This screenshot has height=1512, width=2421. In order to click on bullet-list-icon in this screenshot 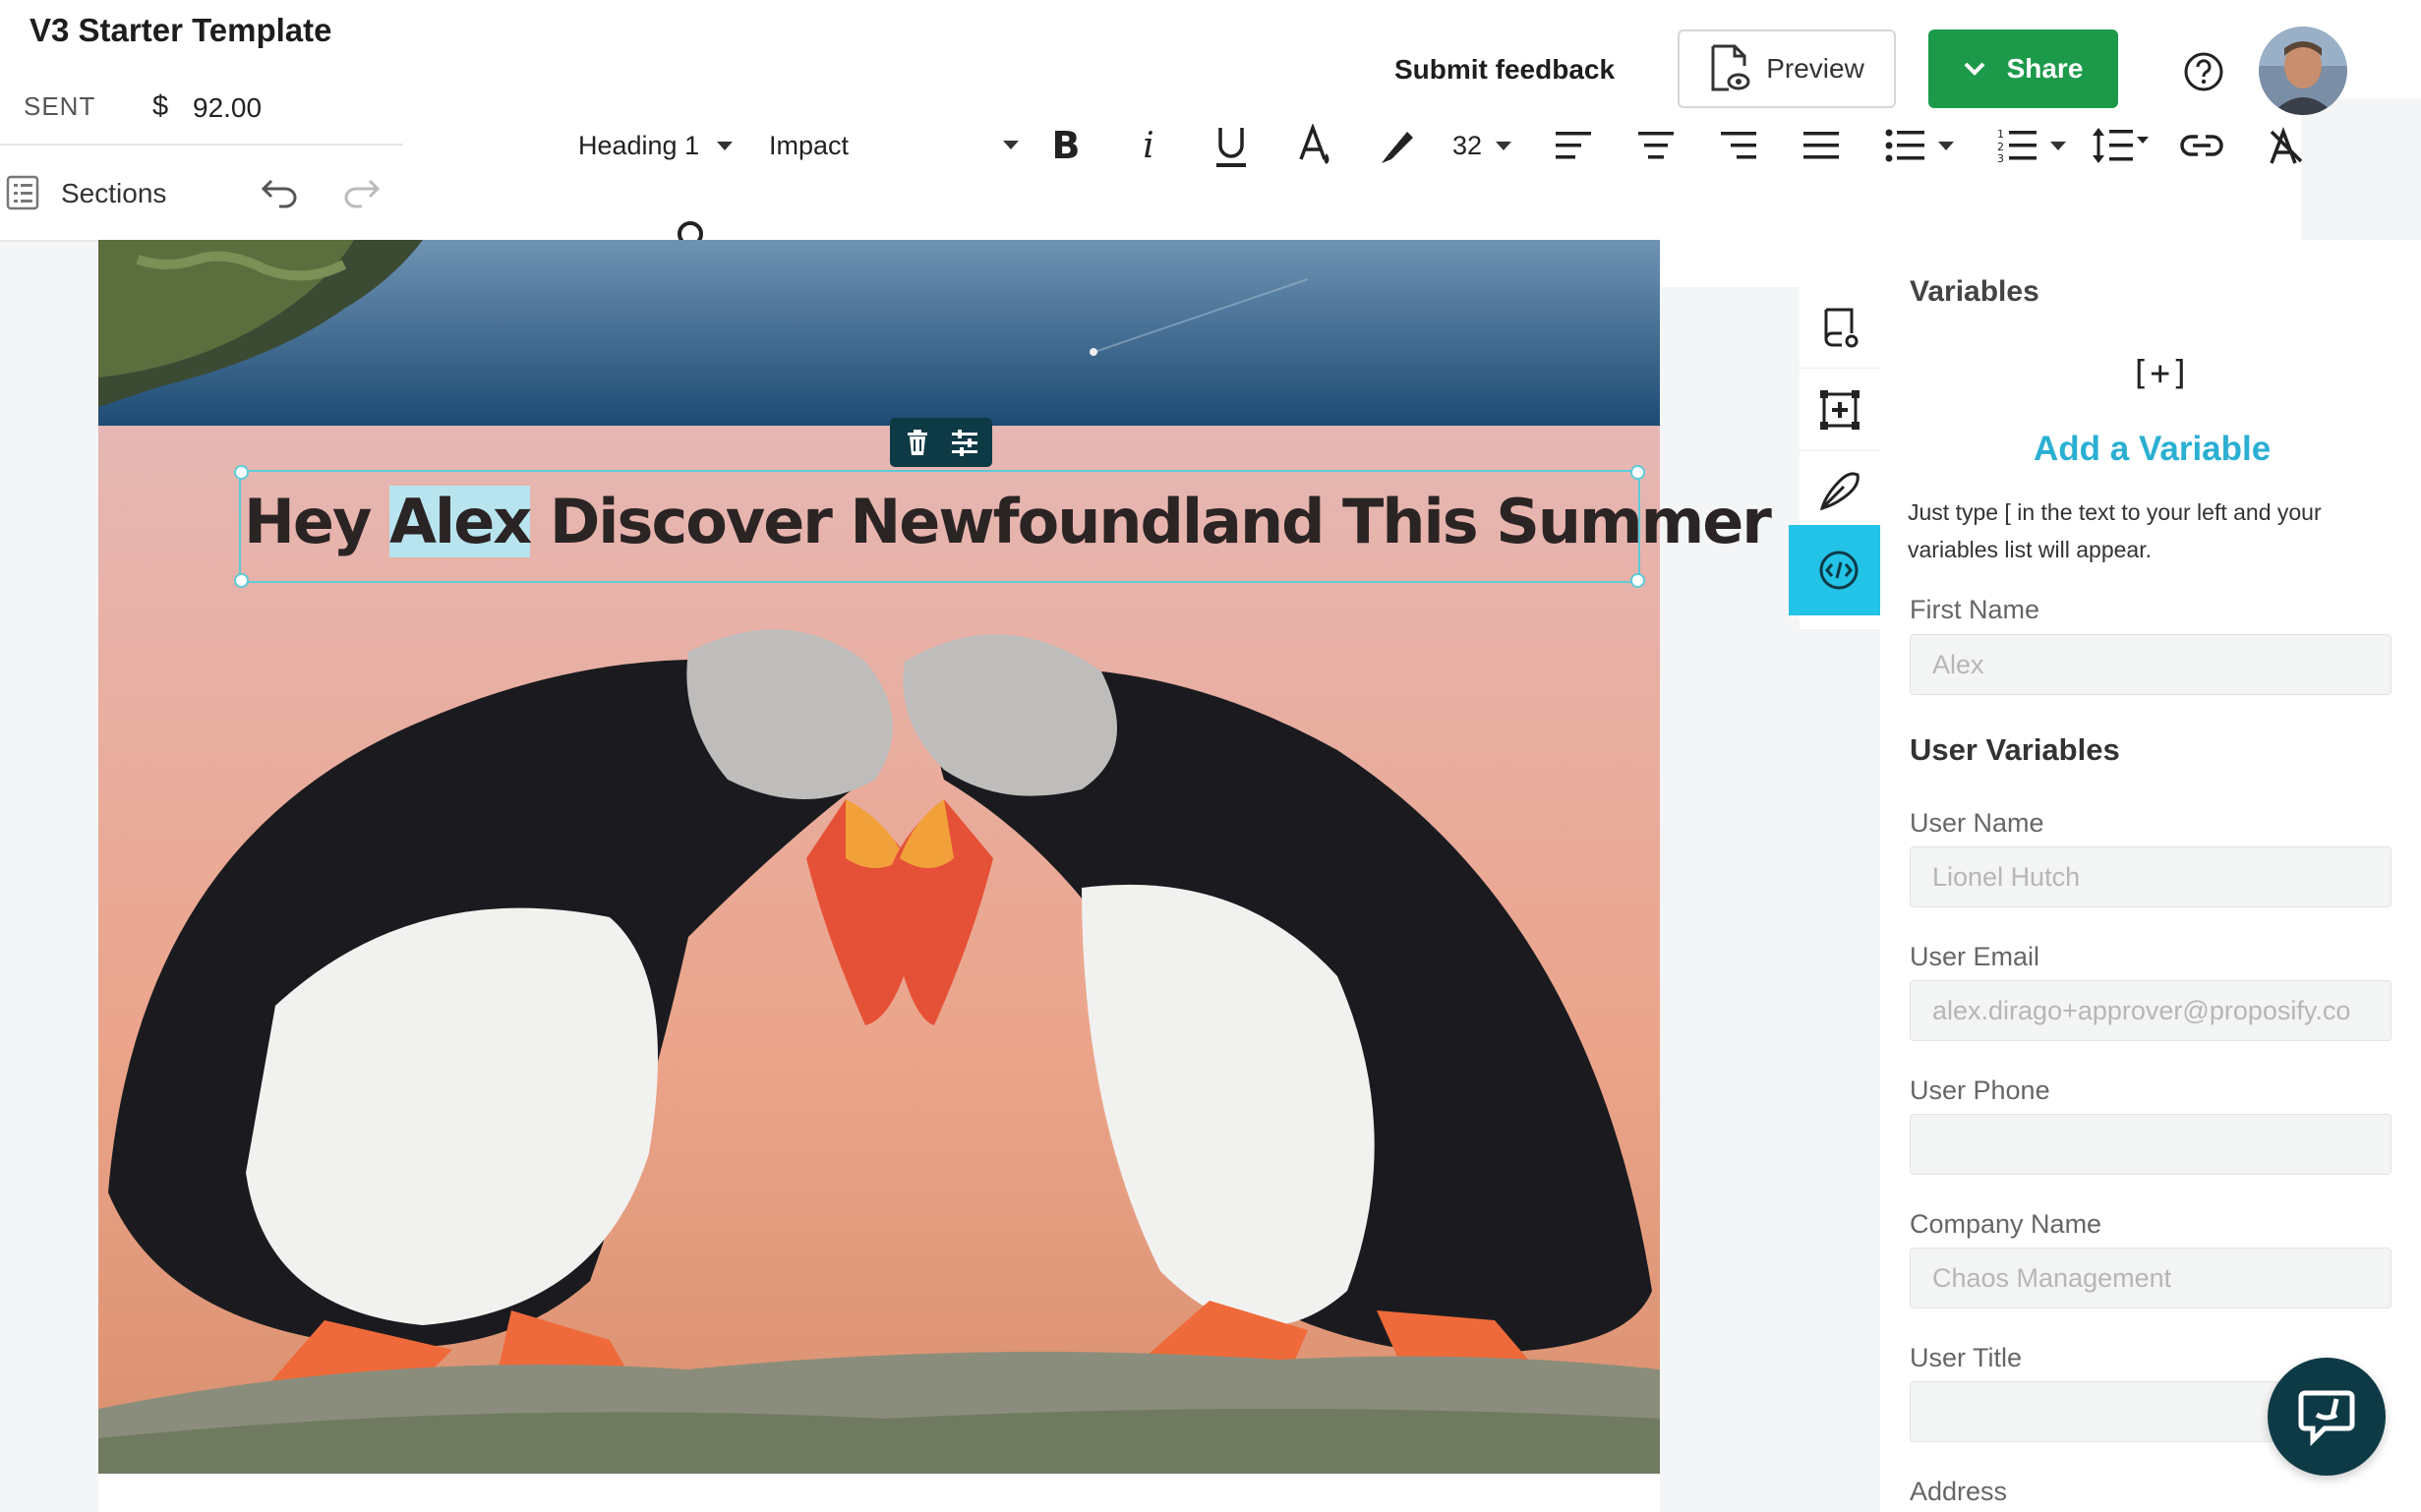, I will do `click(1920, 145)`.